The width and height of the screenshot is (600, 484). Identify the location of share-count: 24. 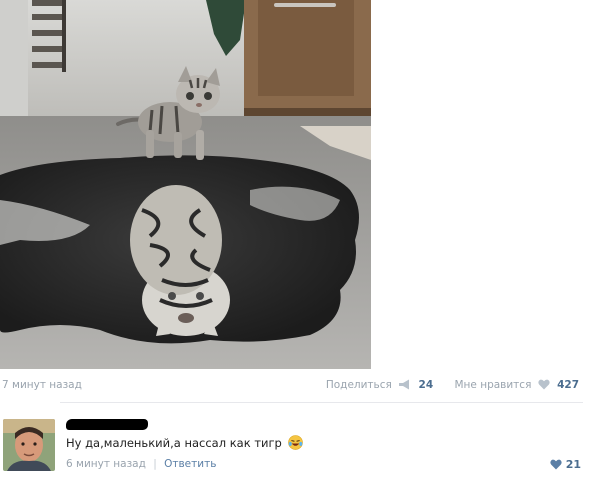
(426, 385).